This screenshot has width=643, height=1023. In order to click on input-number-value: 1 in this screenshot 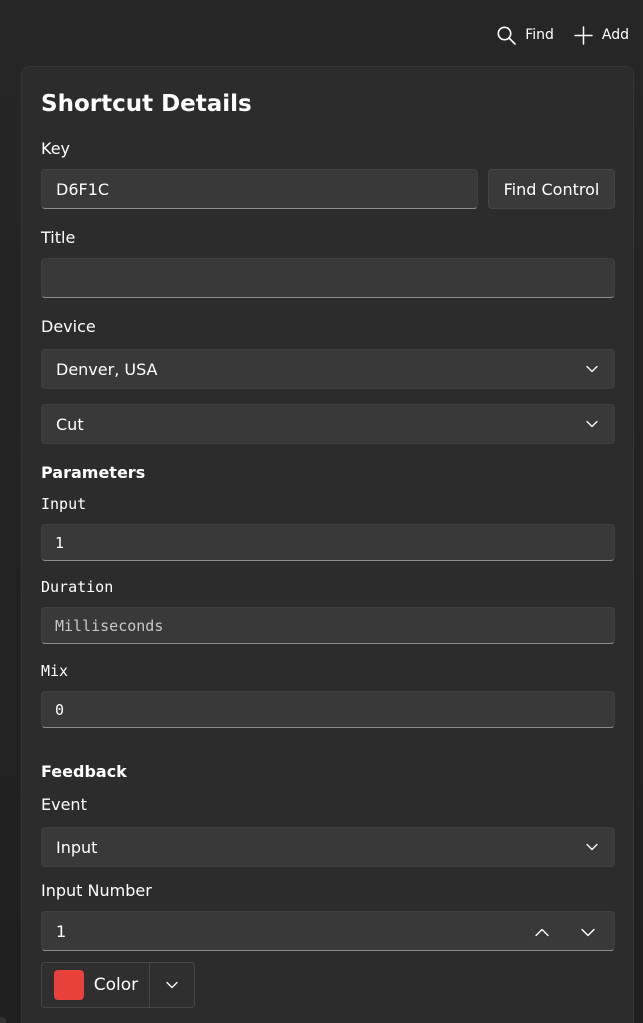, I will do `click(61, 931)`.